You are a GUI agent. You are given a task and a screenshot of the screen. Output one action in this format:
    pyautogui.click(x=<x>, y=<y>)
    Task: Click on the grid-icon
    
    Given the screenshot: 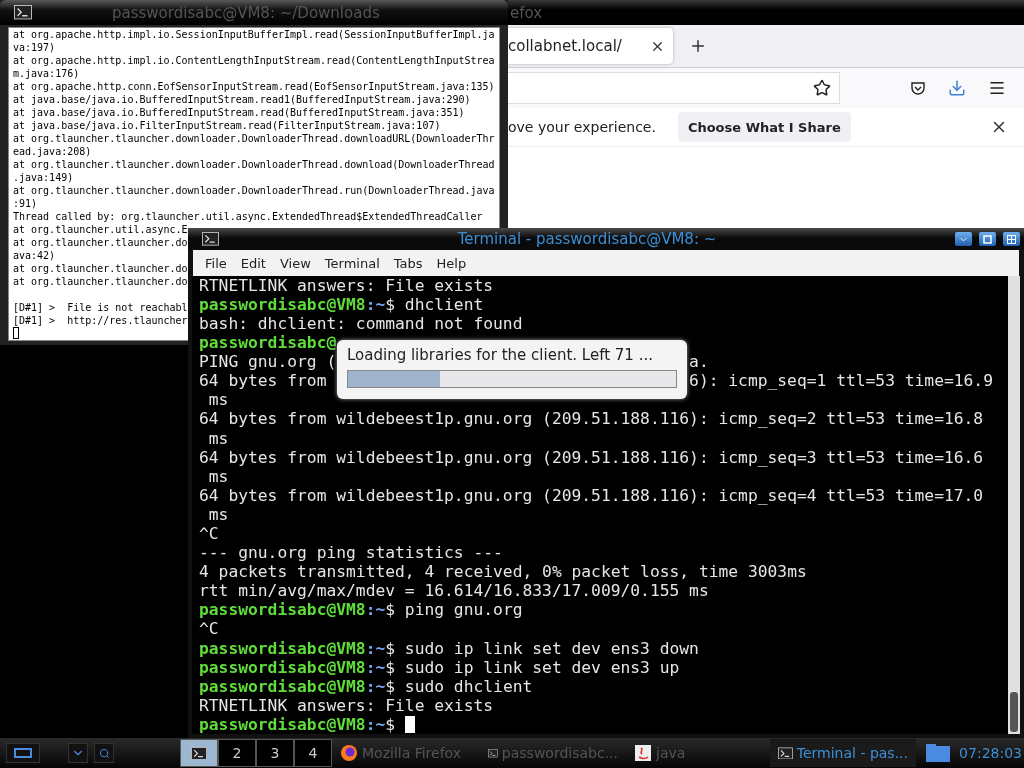 What is the action you would take?
    pyautogui.click(x=1011, y=239)
    